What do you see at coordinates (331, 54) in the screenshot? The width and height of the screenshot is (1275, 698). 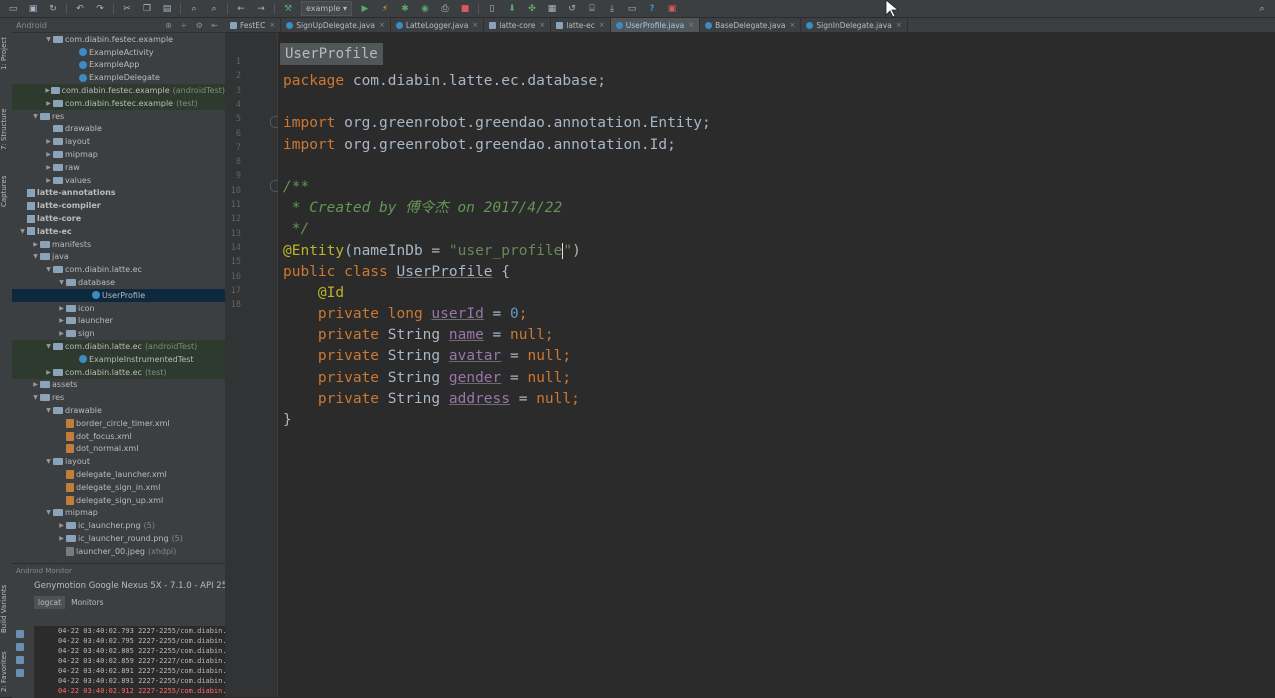 I see `breadcrumb: UserProfile` at bounding box center [331, 54].